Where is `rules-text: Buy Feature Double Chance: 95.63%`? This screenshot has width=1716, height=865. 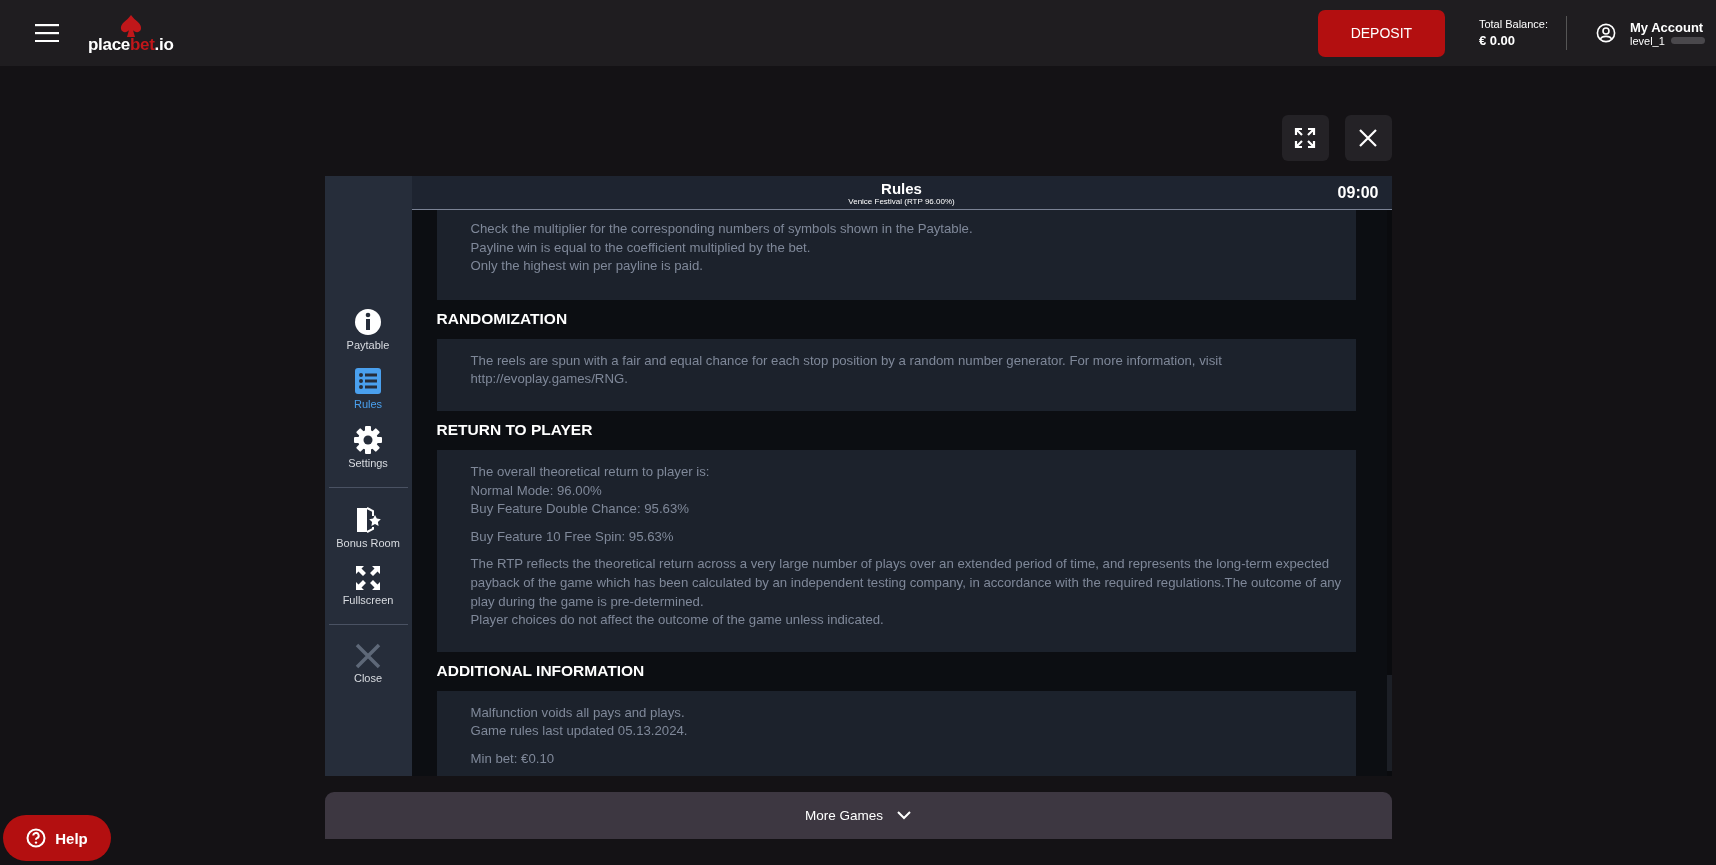 rules-text: Buy Feature Double Chance: 95.63% is located at coordinates (580, 509).